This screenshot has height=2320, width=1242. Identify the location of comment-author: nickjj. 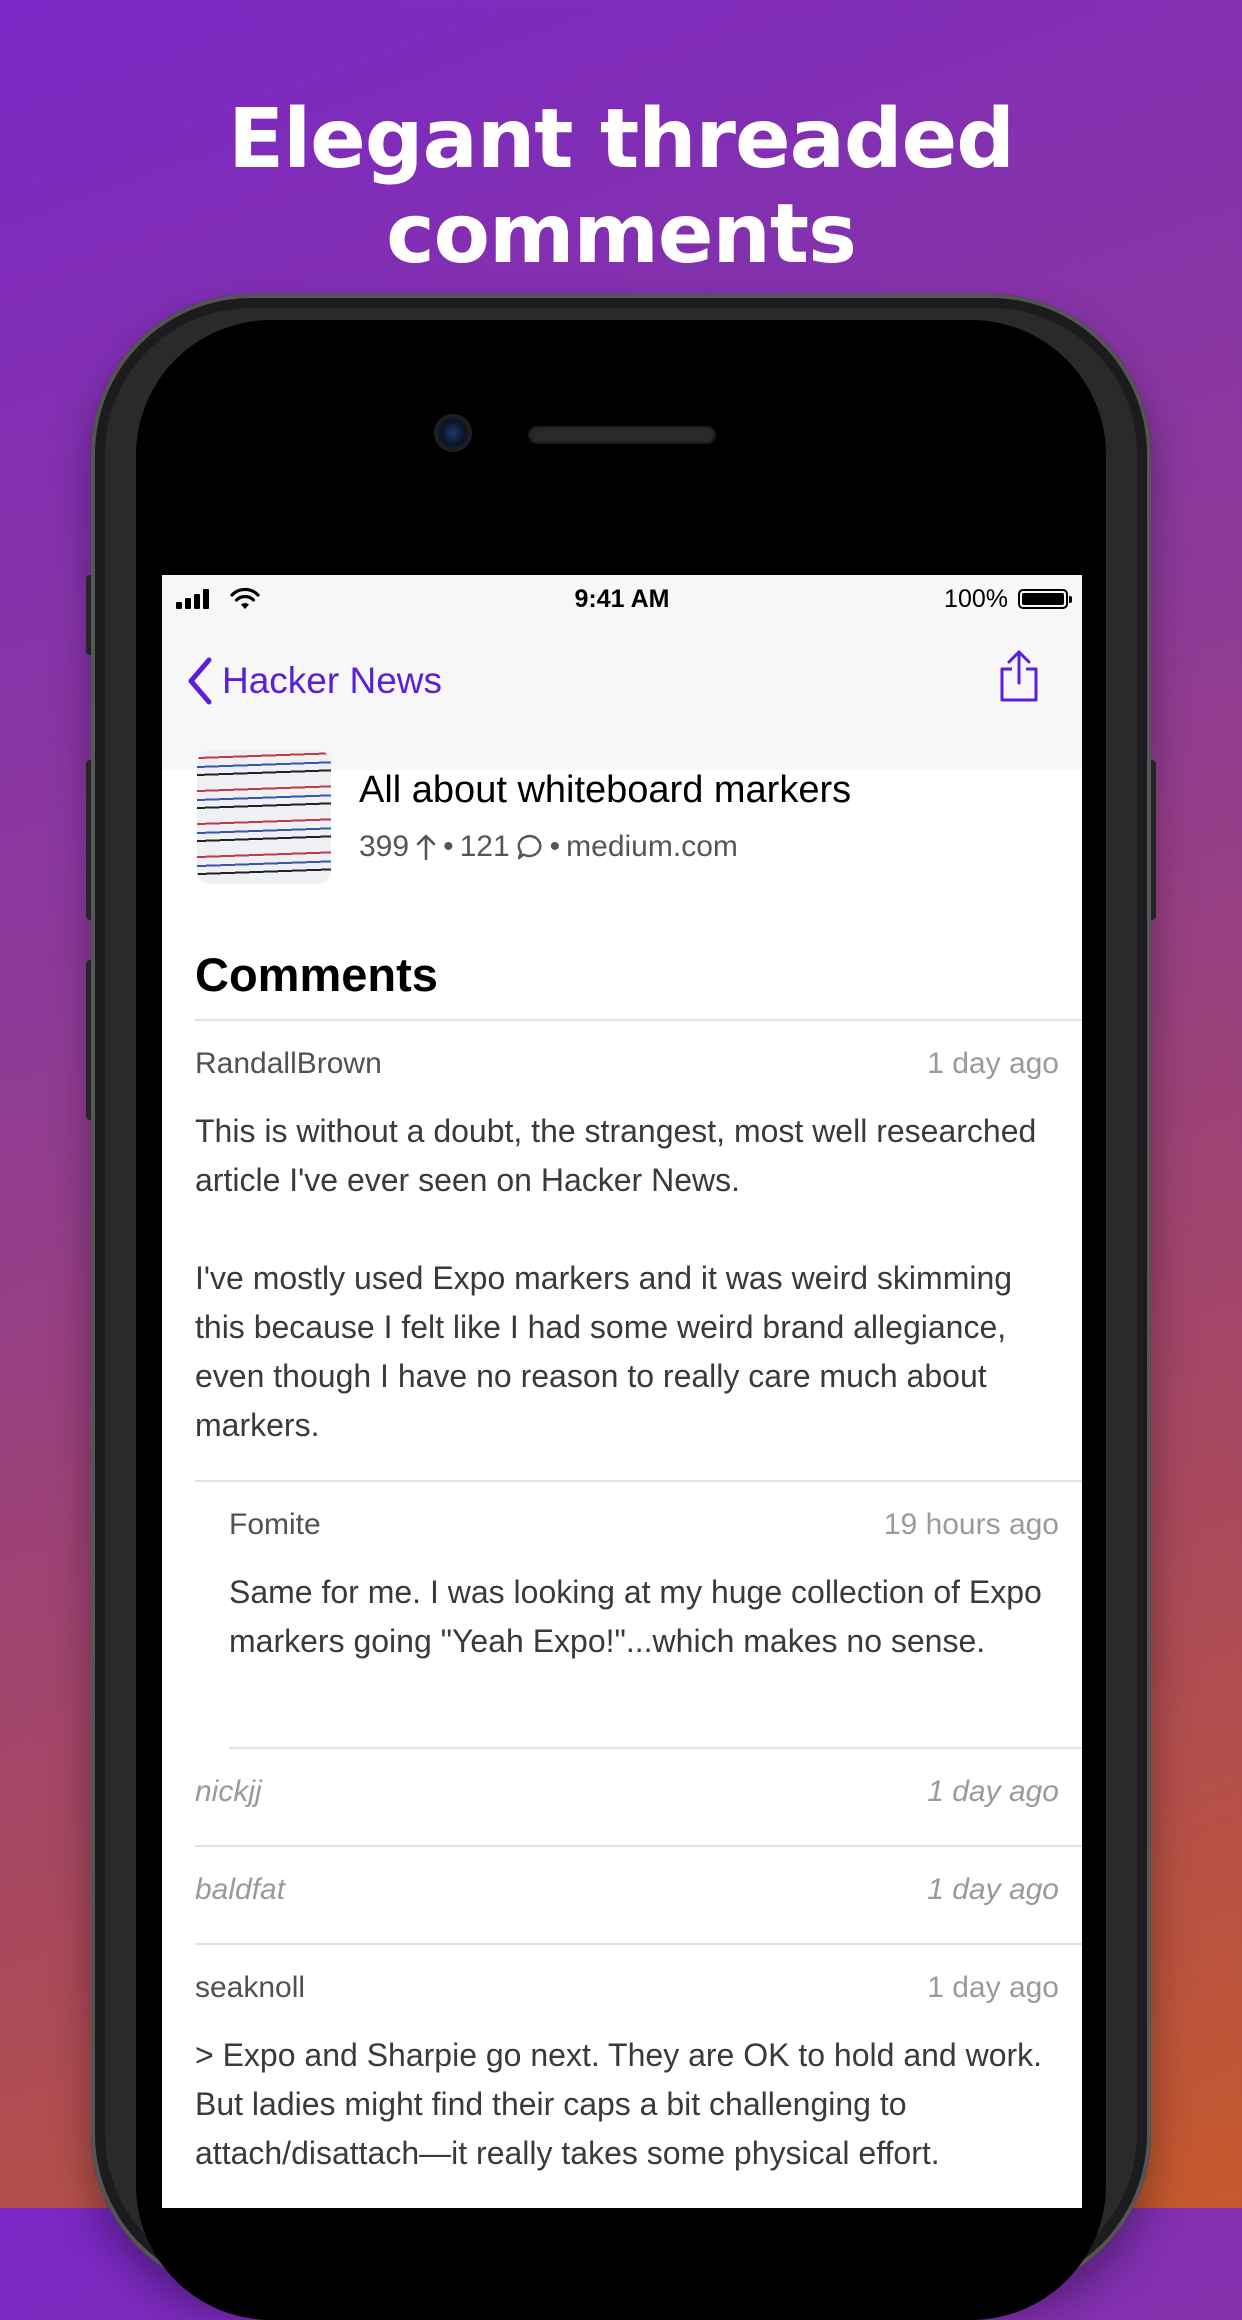
(228, 1792).